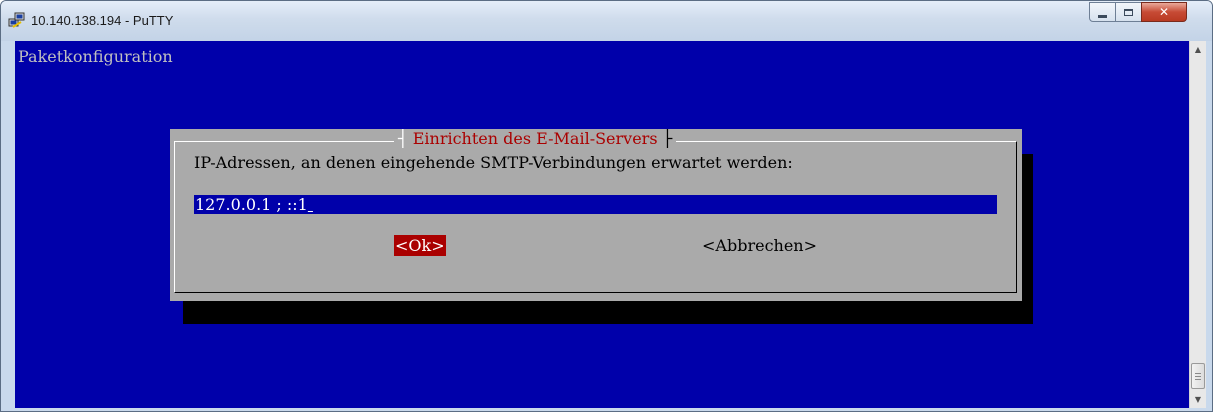 The height and width of the screenshot is (412, 1213). I want to click on dialog-title-bar: ┤ Einrichten des E-Mail-Servers ├, so click(535, 140).